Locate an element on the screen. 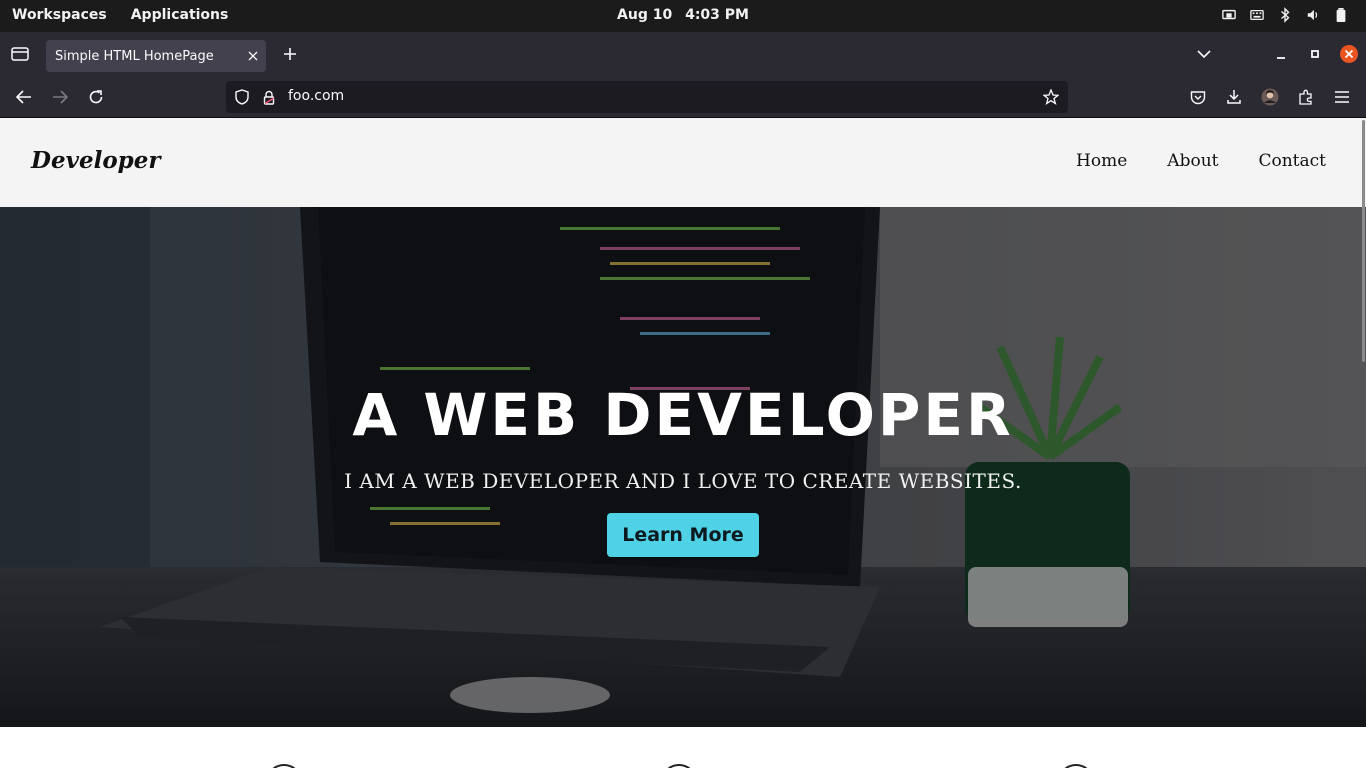  list-tabs-chevron-down-icon is located at coordinates (1204, 54).